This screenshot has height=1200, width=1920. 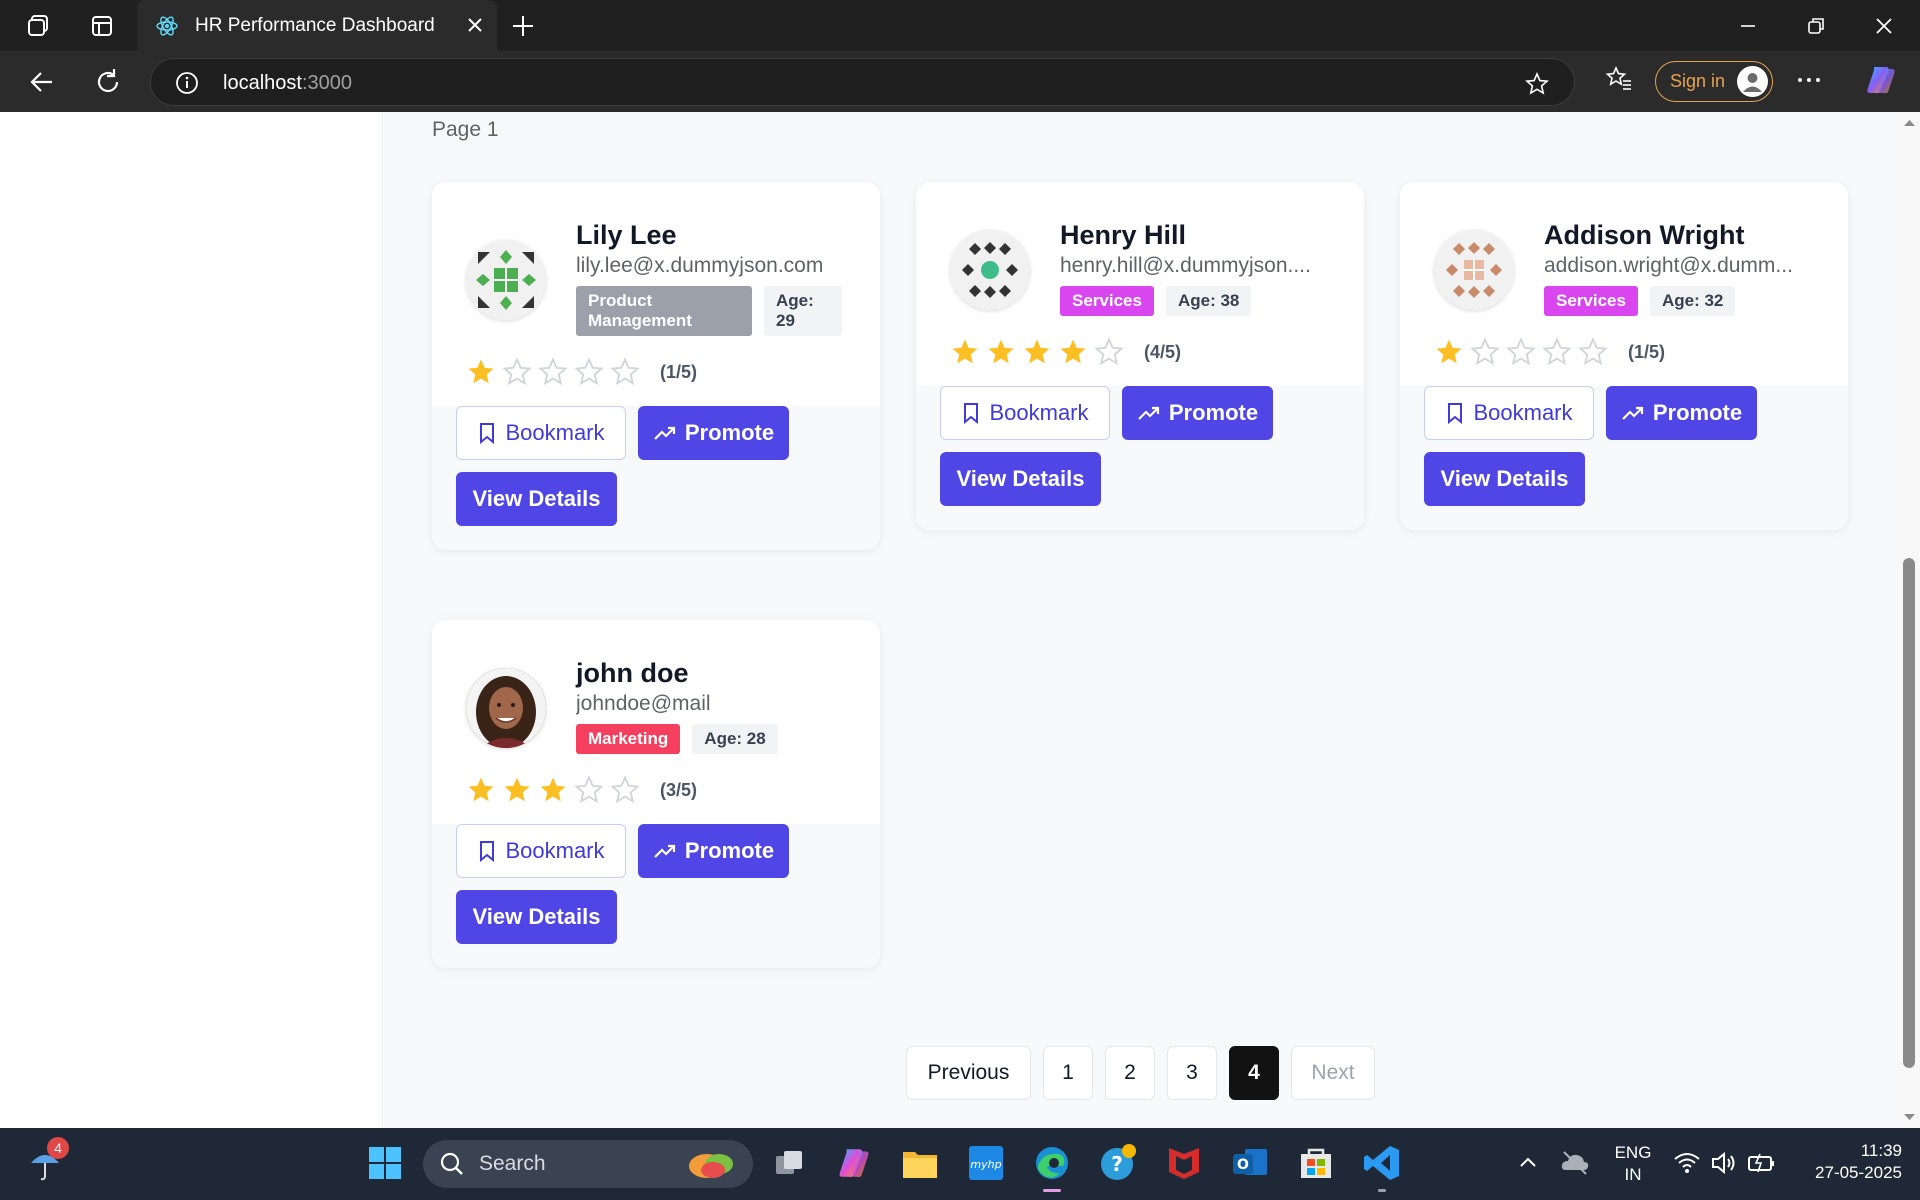 What do you see at coordinates (187, 83) in the screenshot?
I see `site-info-icon` at bounding box center [187, 83].